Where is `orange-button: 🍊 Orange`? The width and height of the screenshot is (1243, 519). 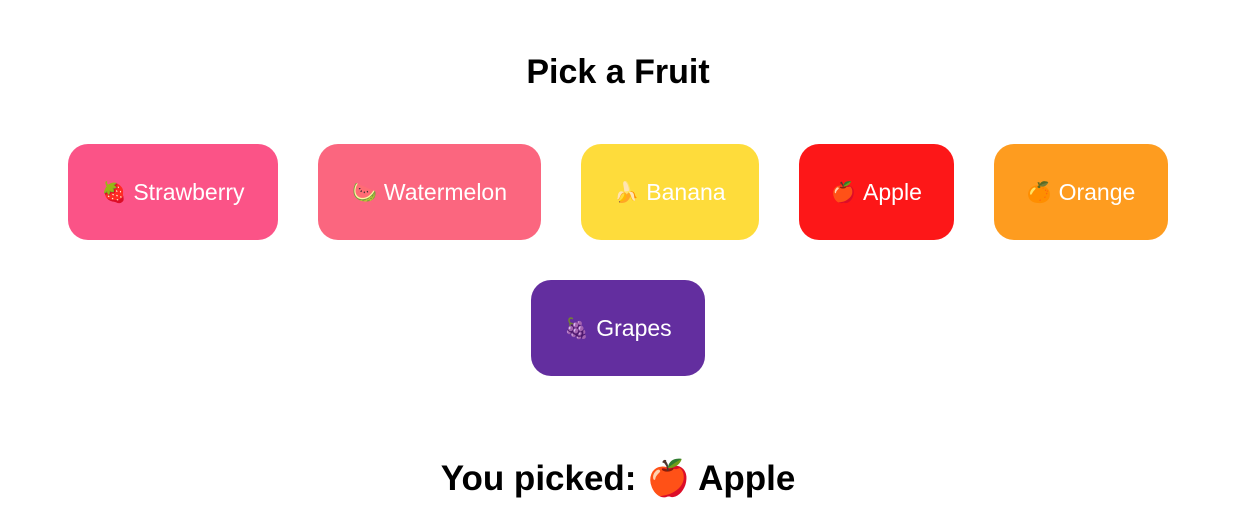
orange-button: 🍊 Orange is located at coordinates (1081, 192).